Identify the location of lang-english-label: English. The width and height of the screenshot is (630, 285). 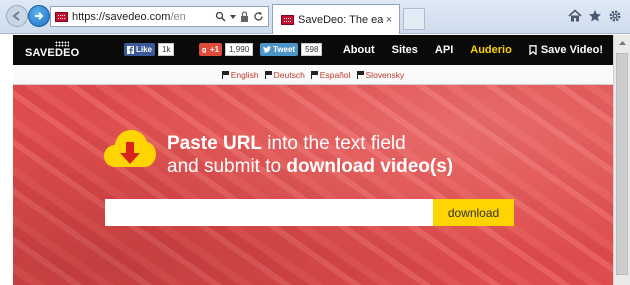
(244, 74).